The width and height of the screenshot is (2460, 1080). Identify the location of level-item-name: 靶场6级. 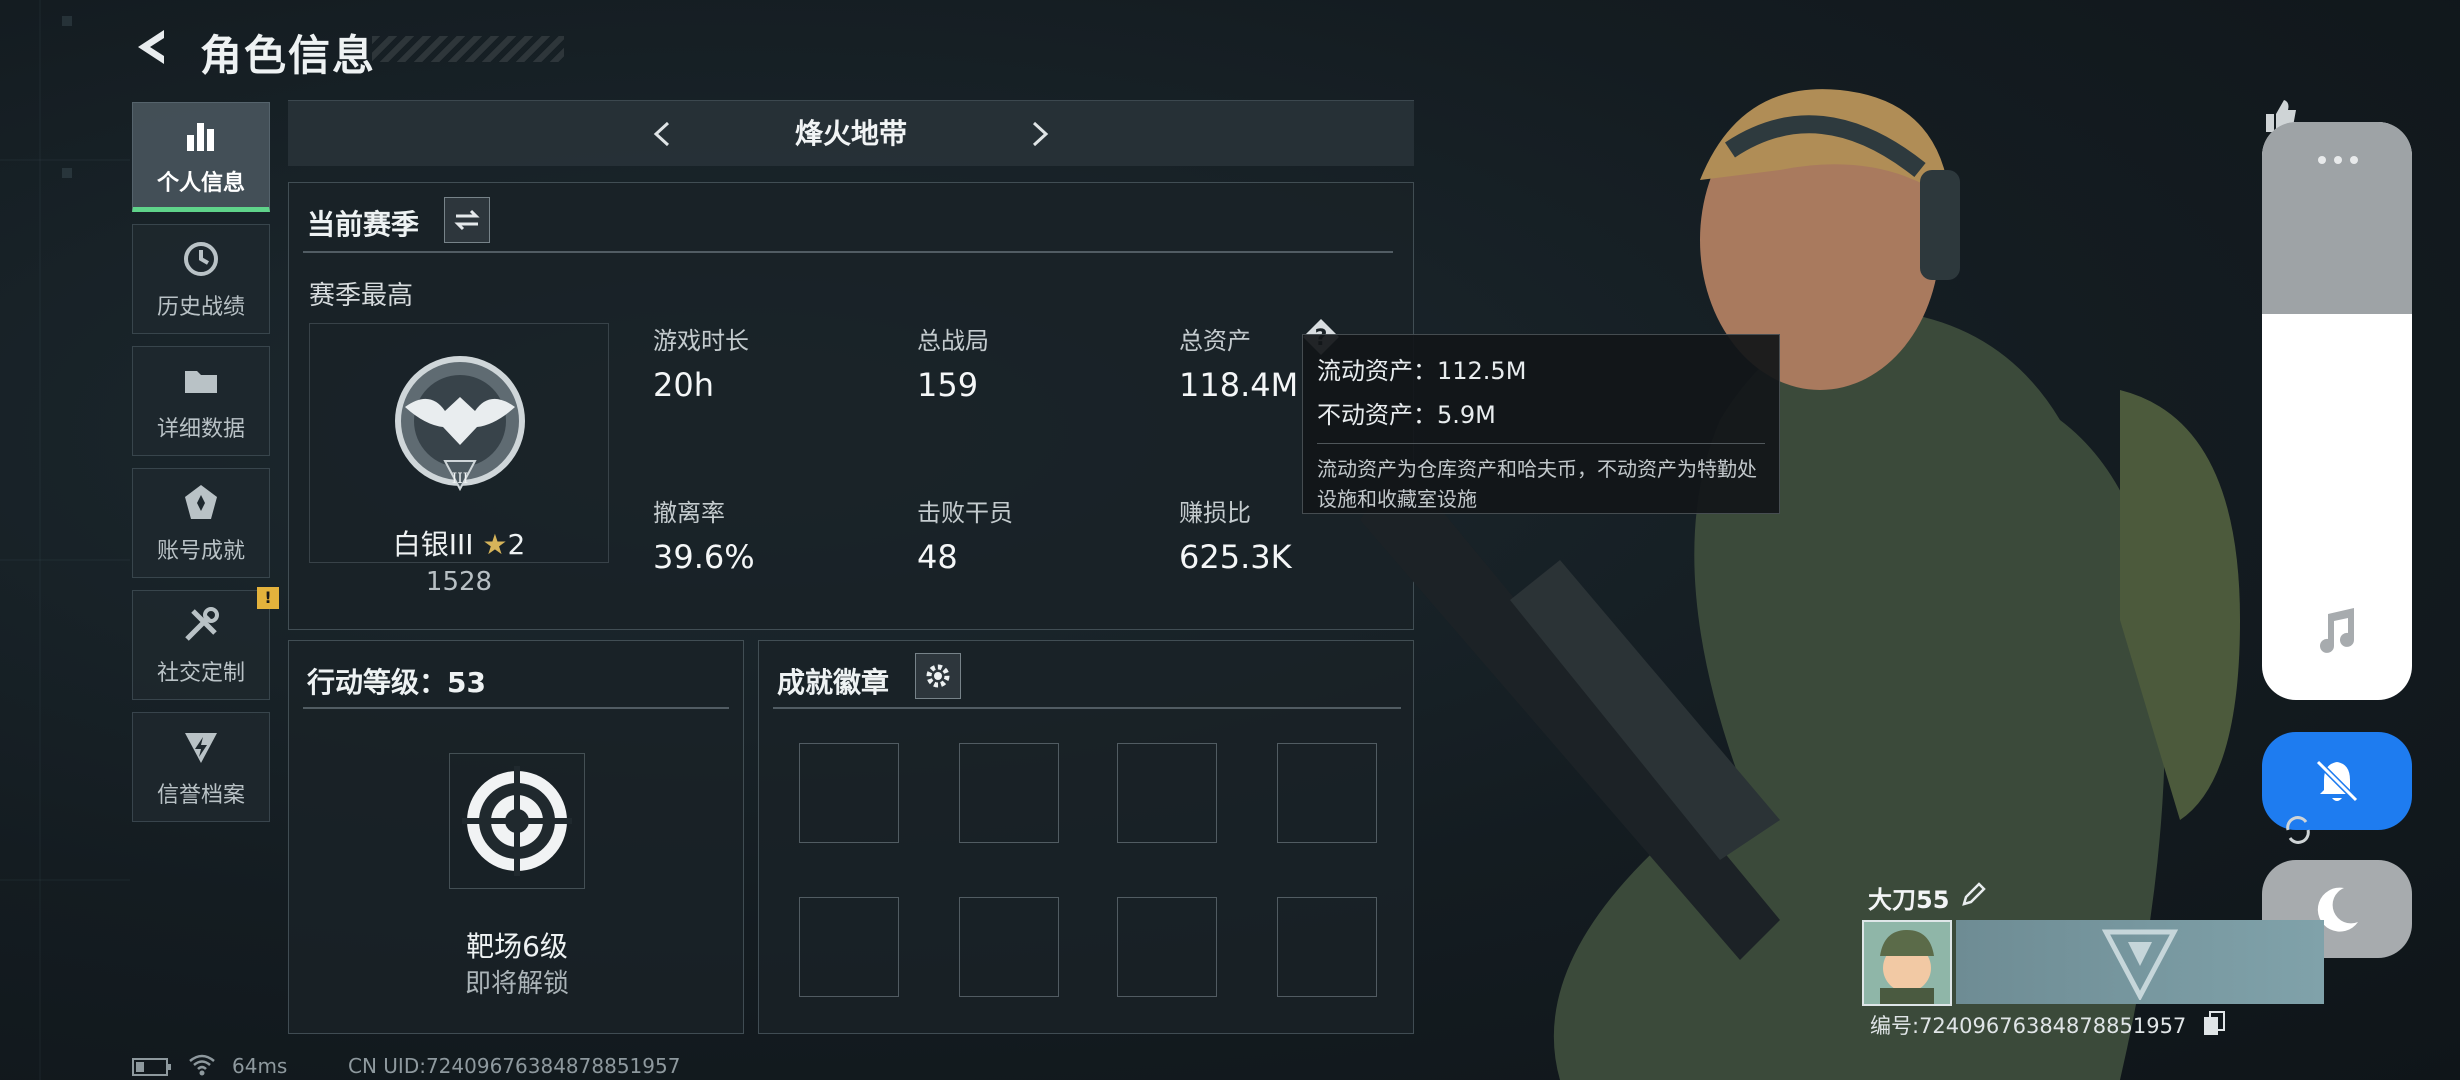
(517, 946).